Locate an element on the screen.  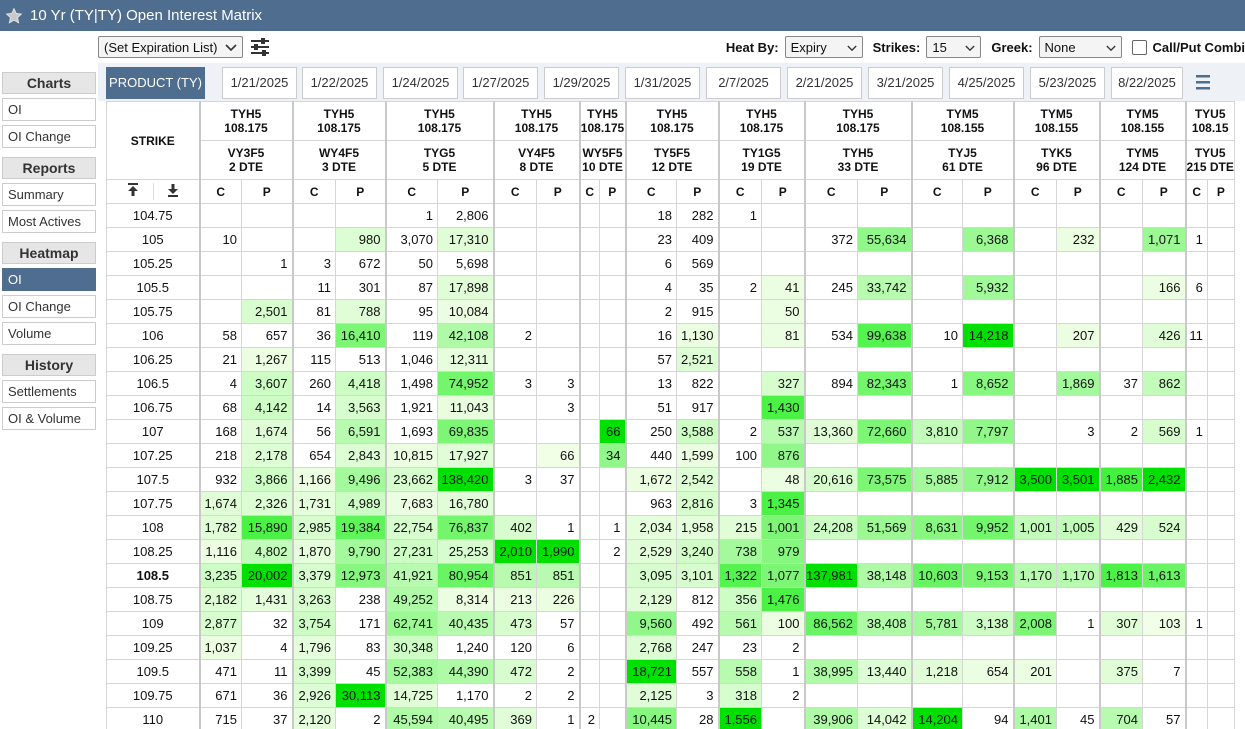
call-put-checkbox is located at coordinates (1139, 47).